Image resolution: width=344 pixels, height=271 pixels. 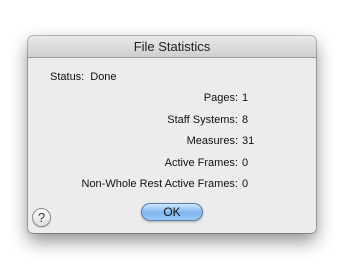 What do you see at coordinates (245, 184) in the screenshot?
I see `non-whole-rest-active-frames-value: 0` at bounding box center [245, 184].